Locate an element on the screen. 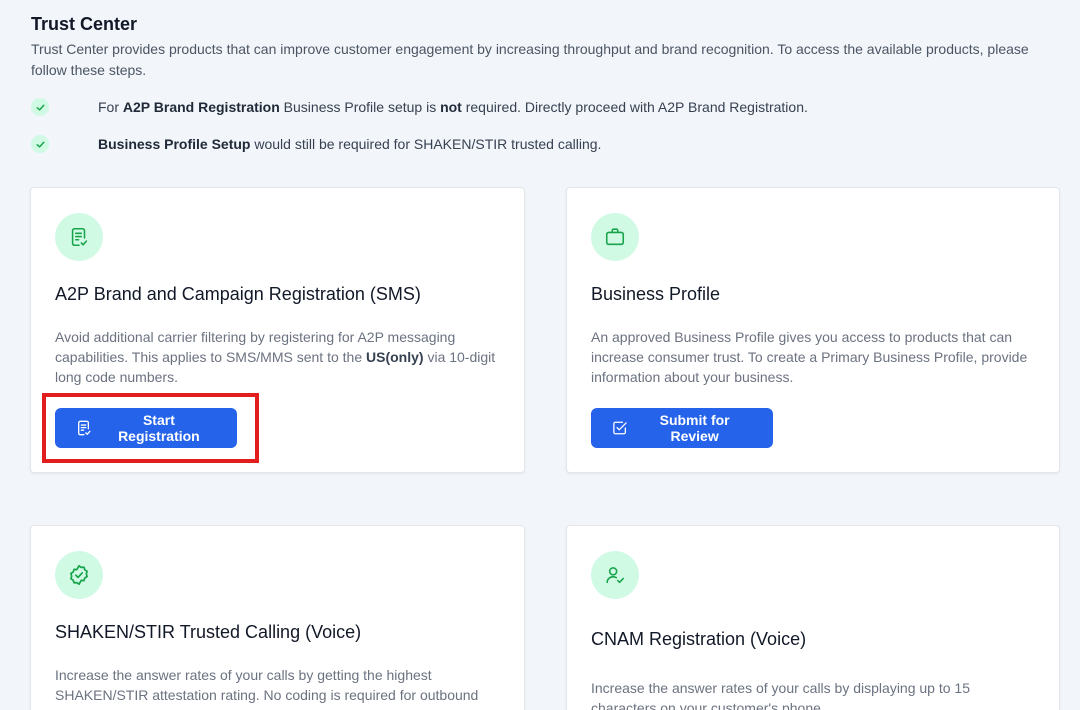  user-check-icon is located at coordinates (615, 575).